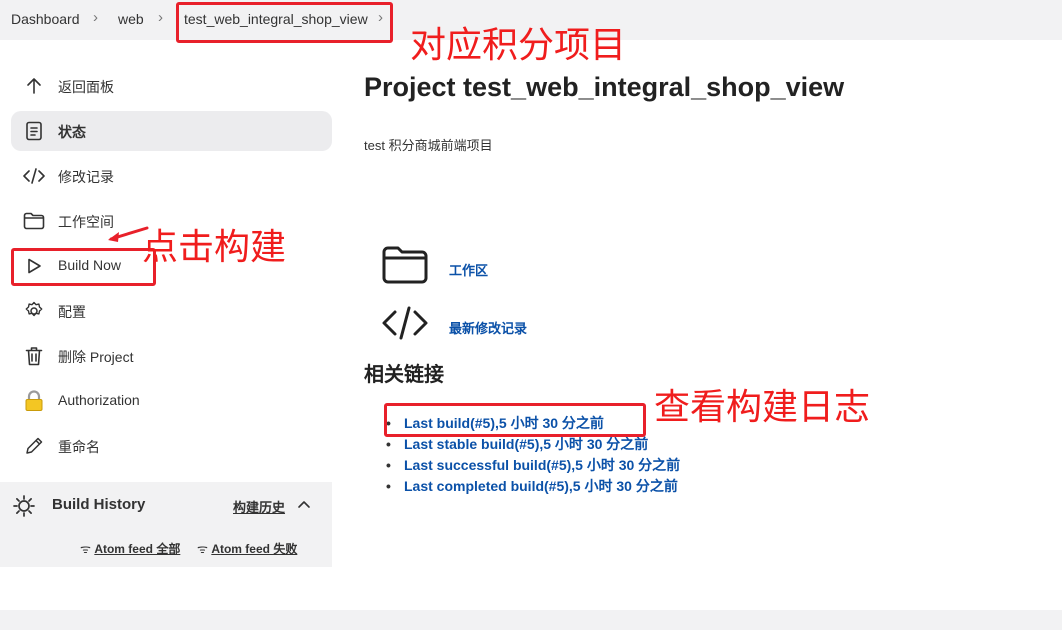 Image resolution: width=1062 pixels, height=630 pixels. Describe the element at coordinates (128, 234) in the screenshot. I see `annotation-arrow-icon` at that location.